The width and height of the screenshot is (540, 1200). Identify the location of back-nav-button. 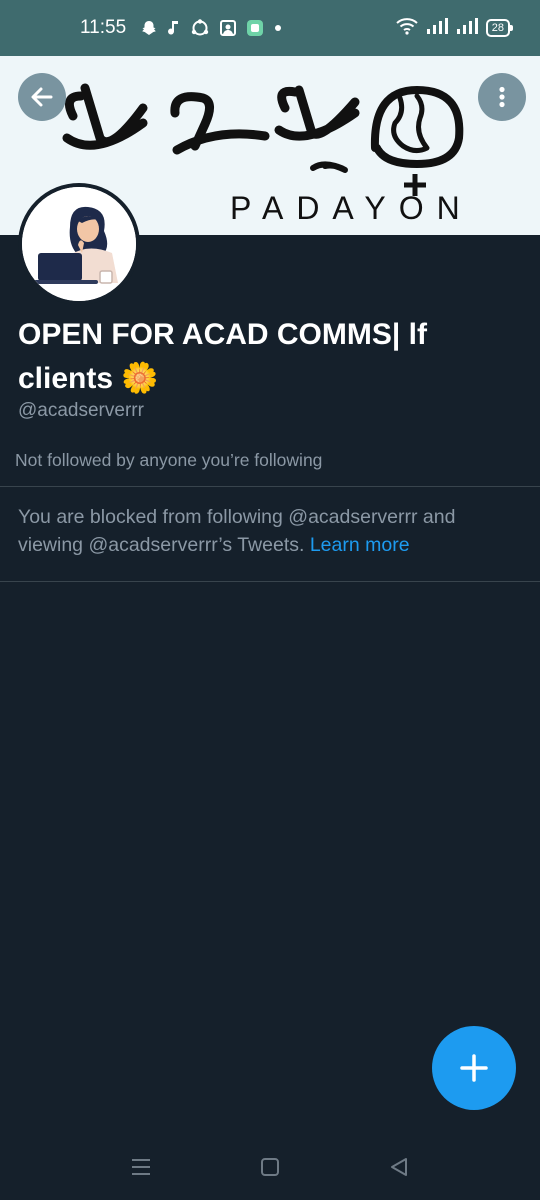
(399, 1167).